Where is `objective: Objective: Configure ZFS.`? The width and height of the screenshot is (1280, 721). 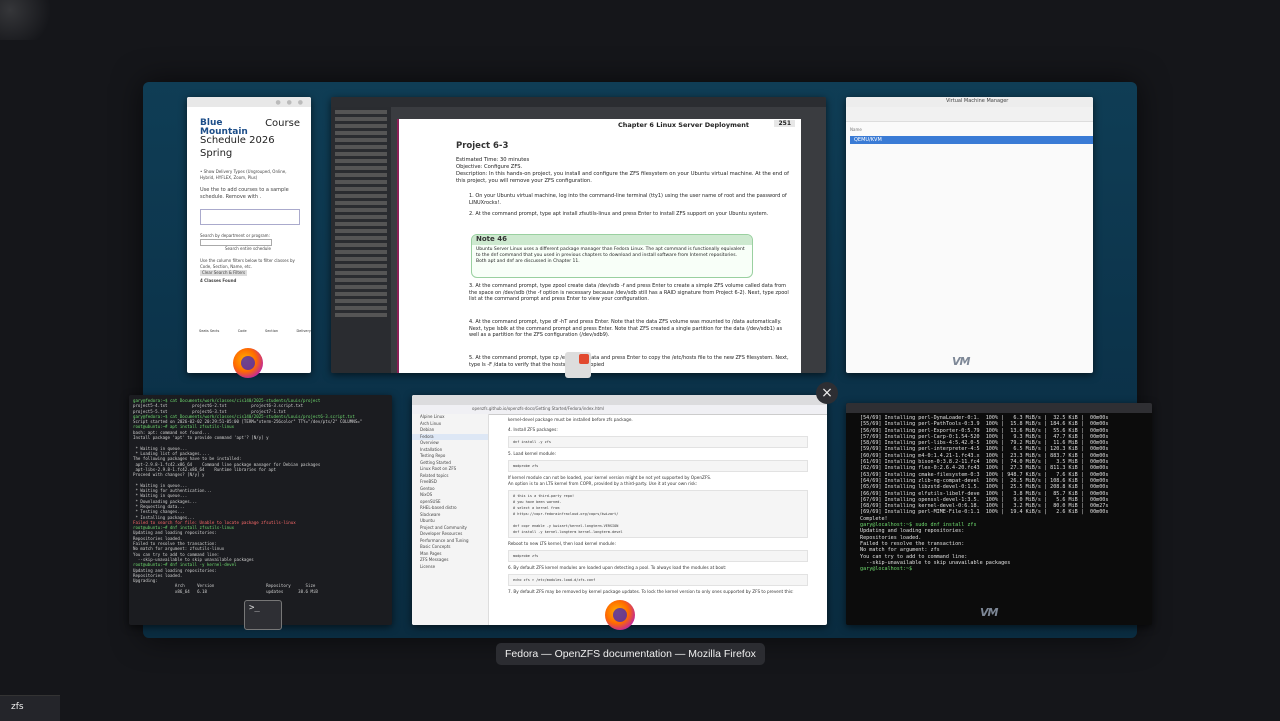
objective: Objective: Configure ZFS. is located at coordinates (489, 167).